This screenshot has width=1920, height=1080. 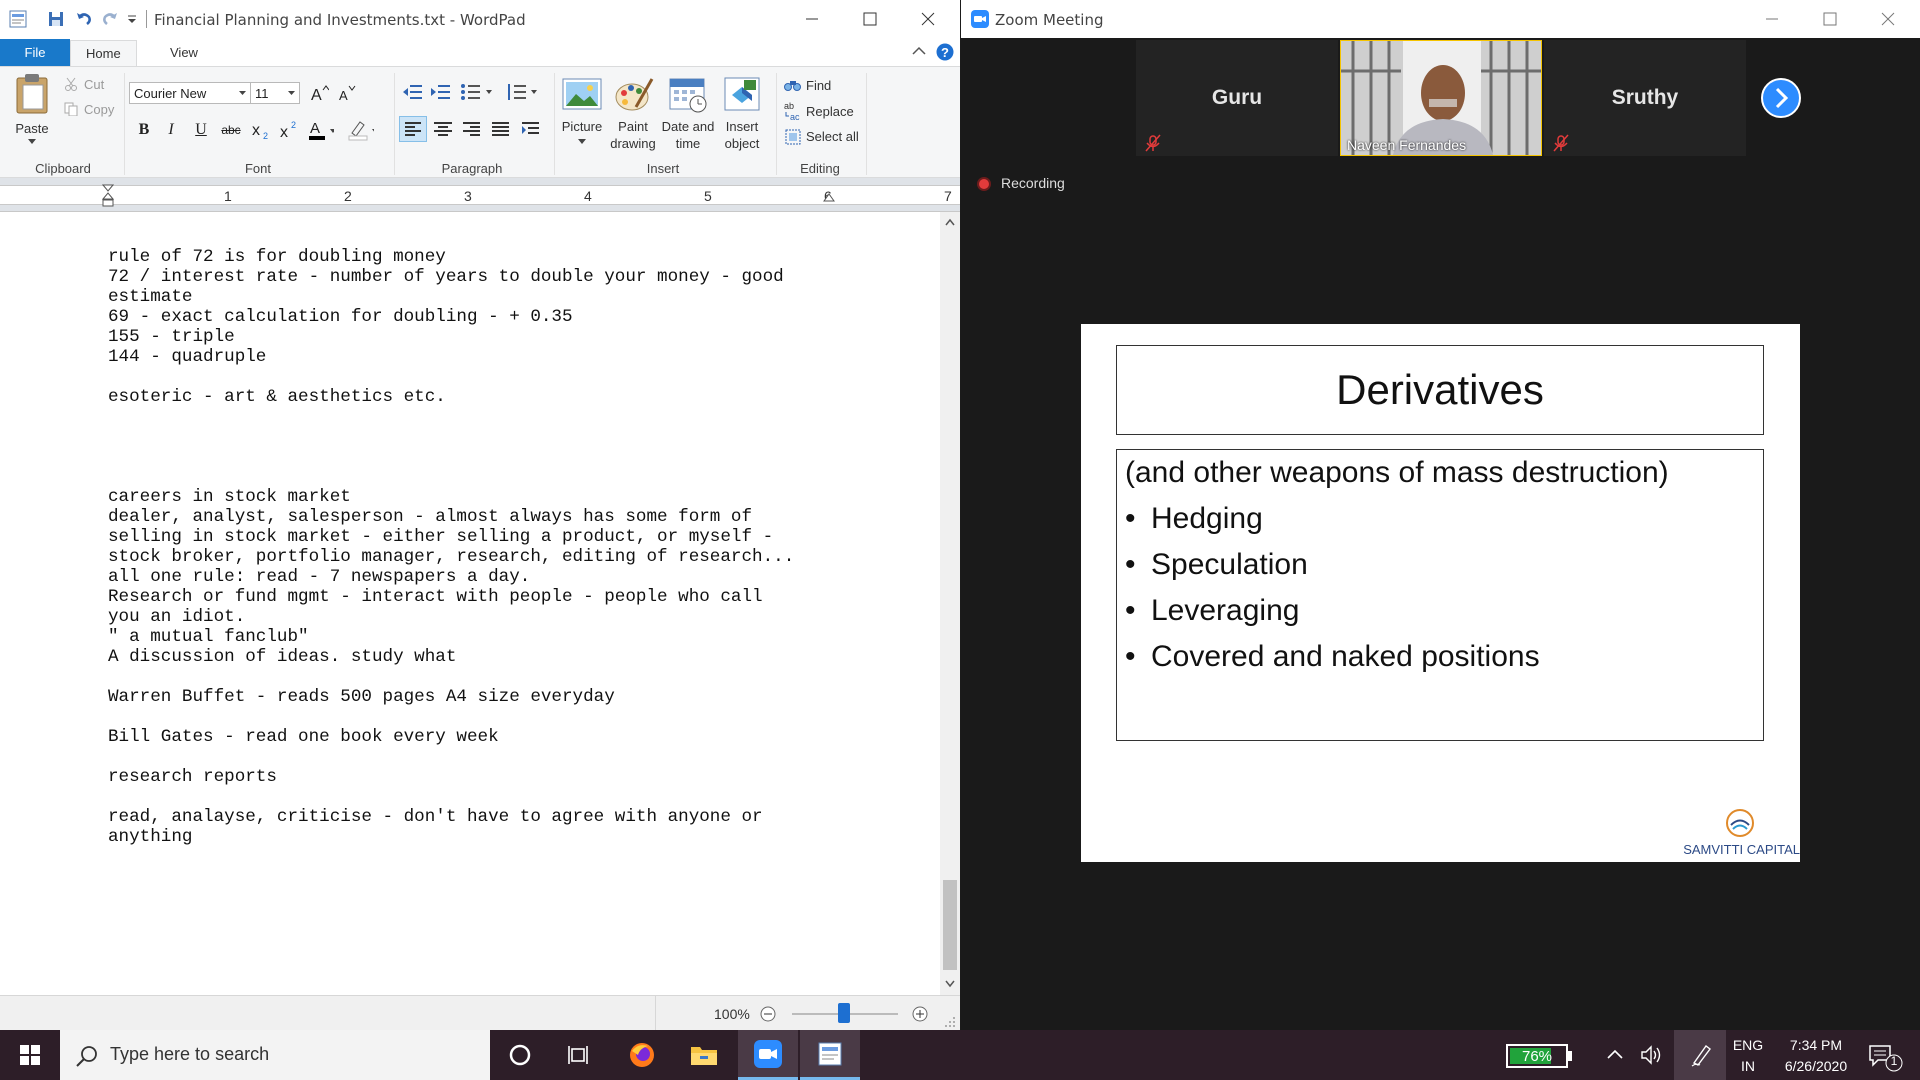 I want to click on insert-object-label: Insert object, so click(x=742, y=135).